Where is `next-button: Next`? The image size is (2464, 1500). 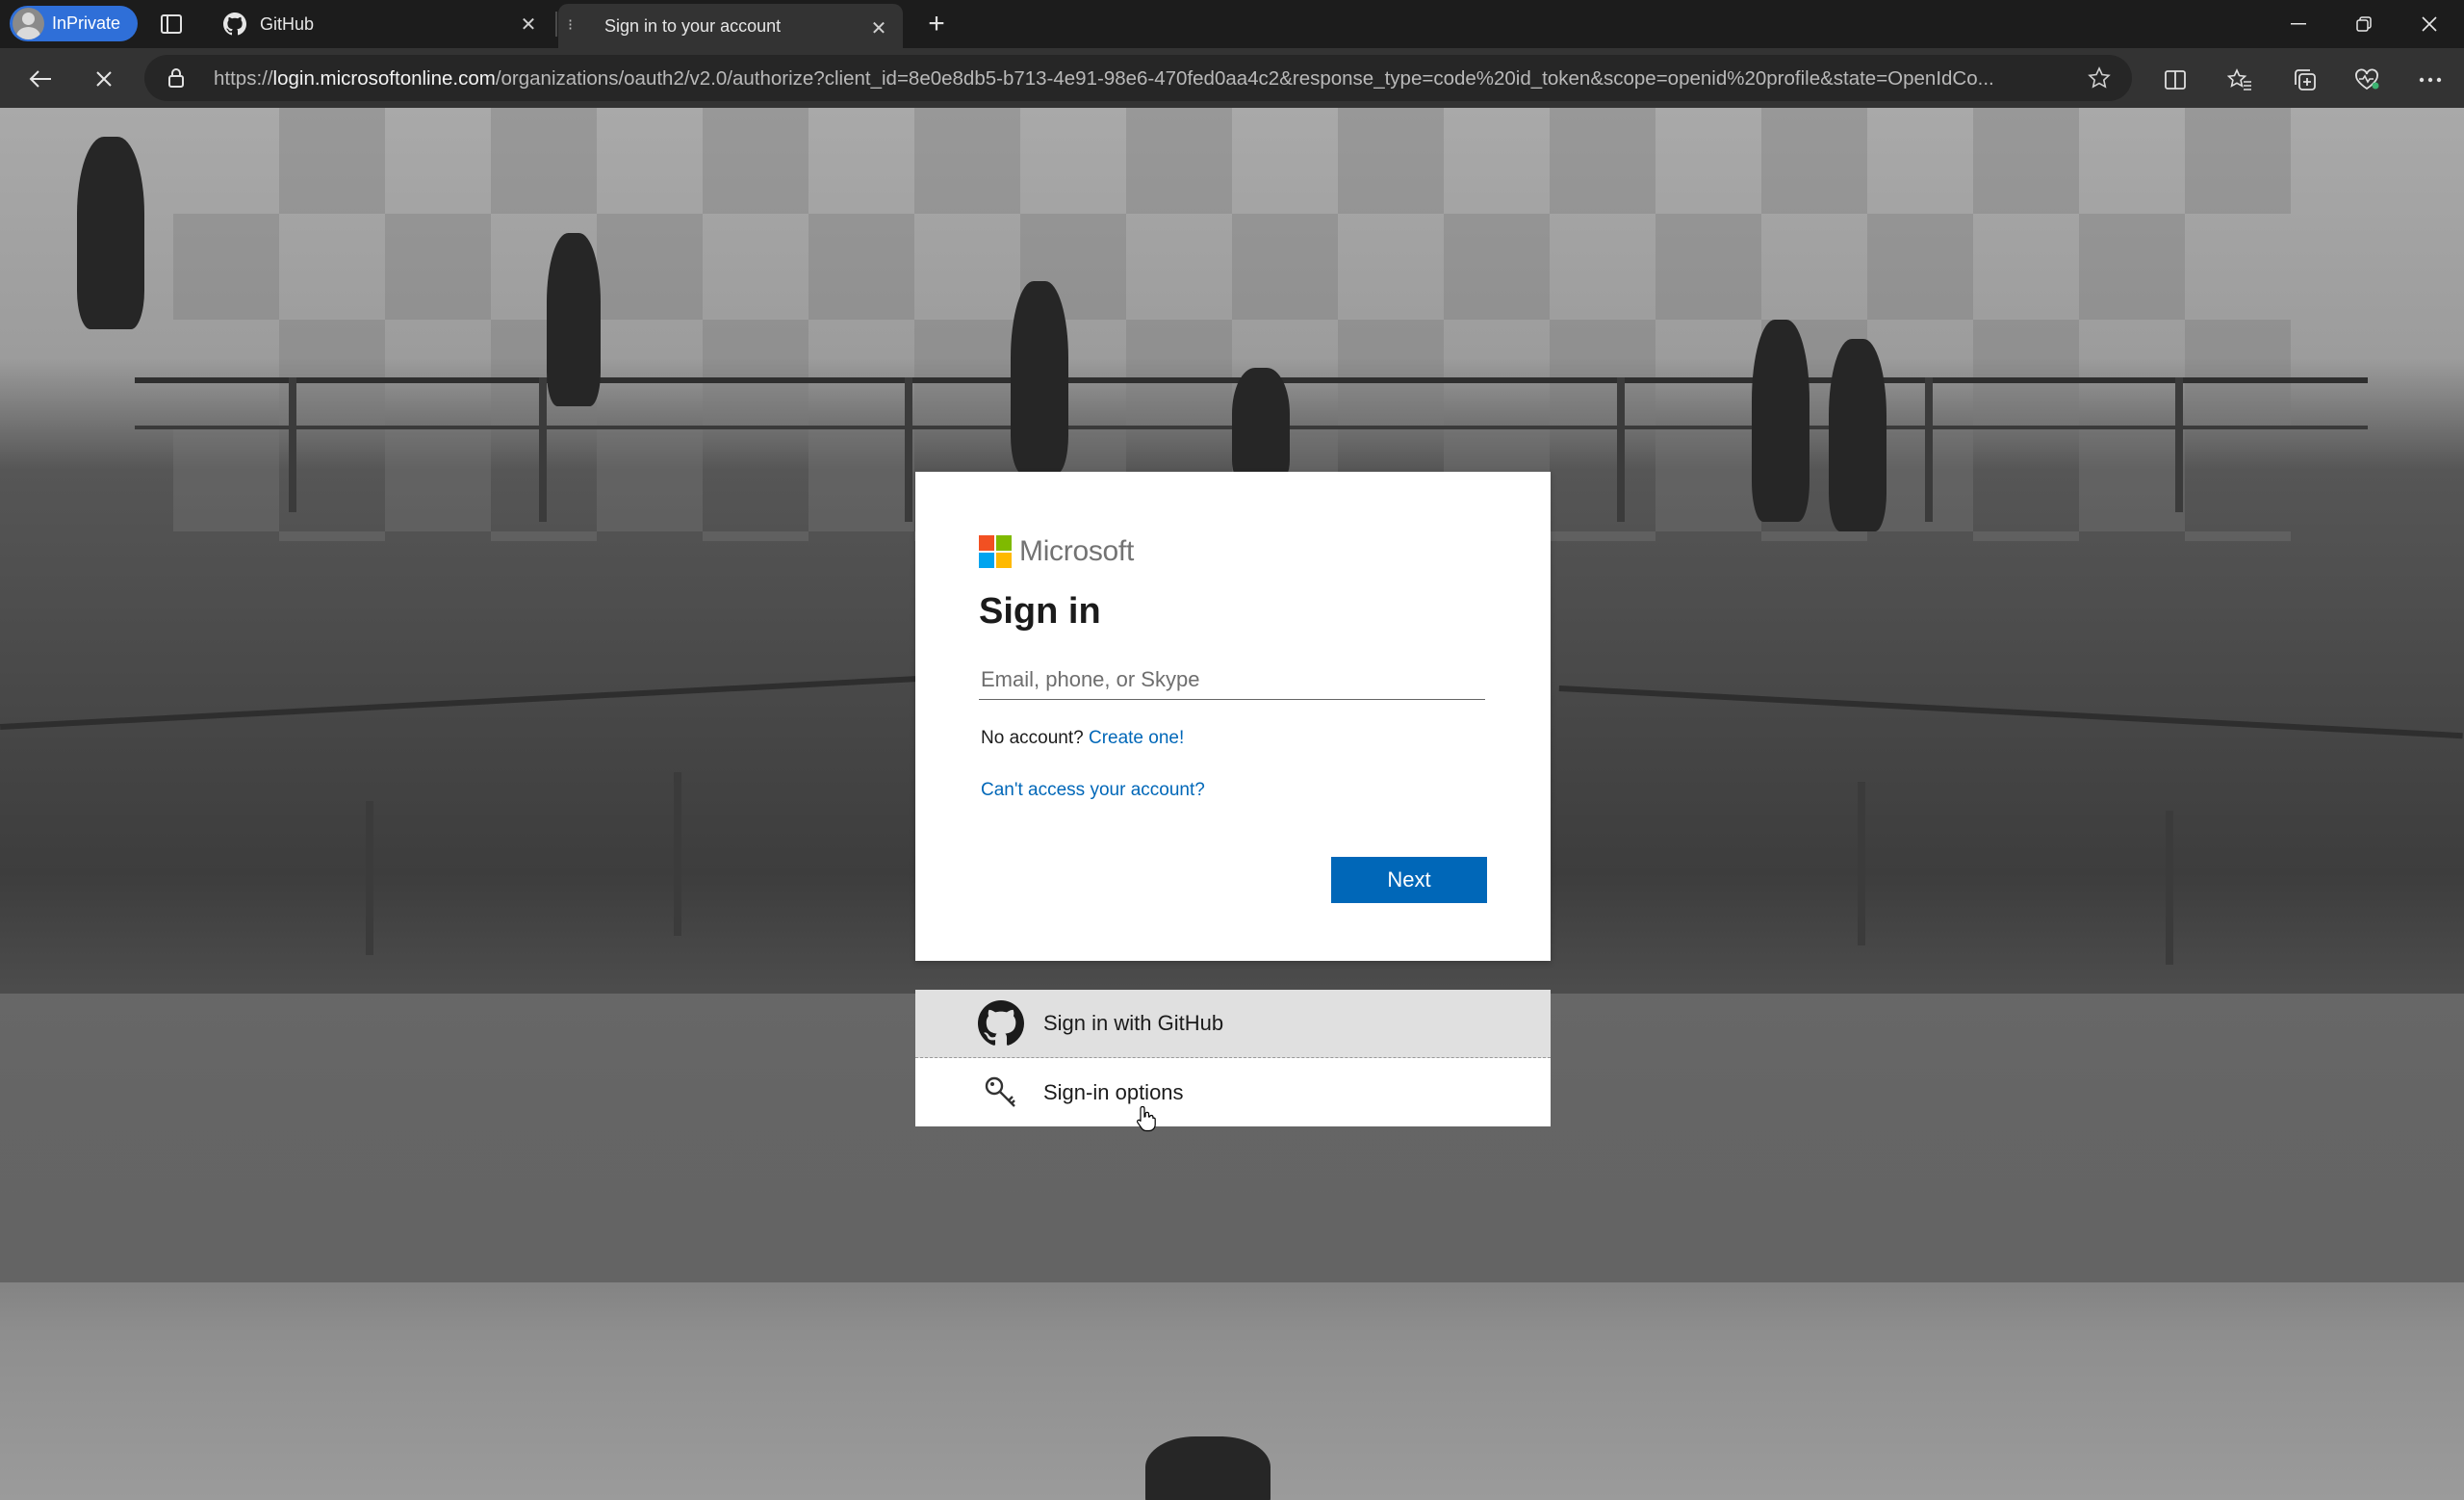 next-button: Next is located at coordinates (1409, 880).